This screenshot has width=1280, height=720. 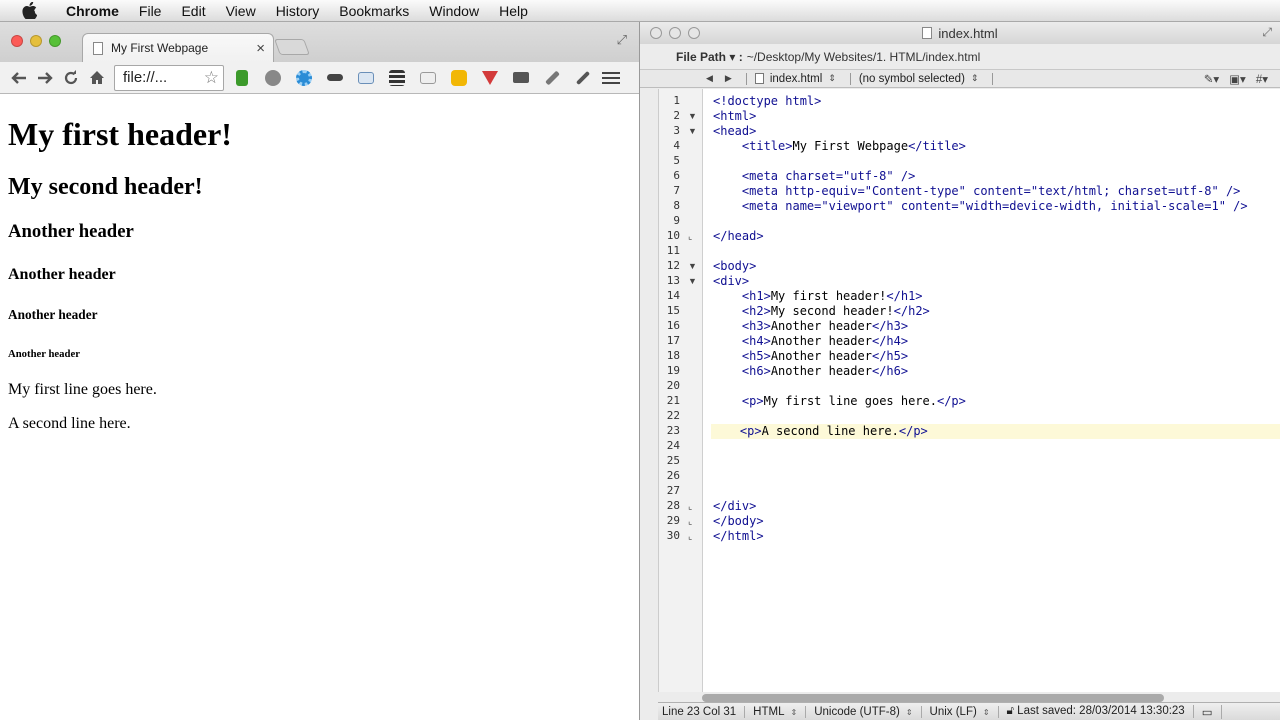 What do you see at coordinates (656, 33) in the screenshot?
I see `editor-close-button` at bounding box center [656, 33].